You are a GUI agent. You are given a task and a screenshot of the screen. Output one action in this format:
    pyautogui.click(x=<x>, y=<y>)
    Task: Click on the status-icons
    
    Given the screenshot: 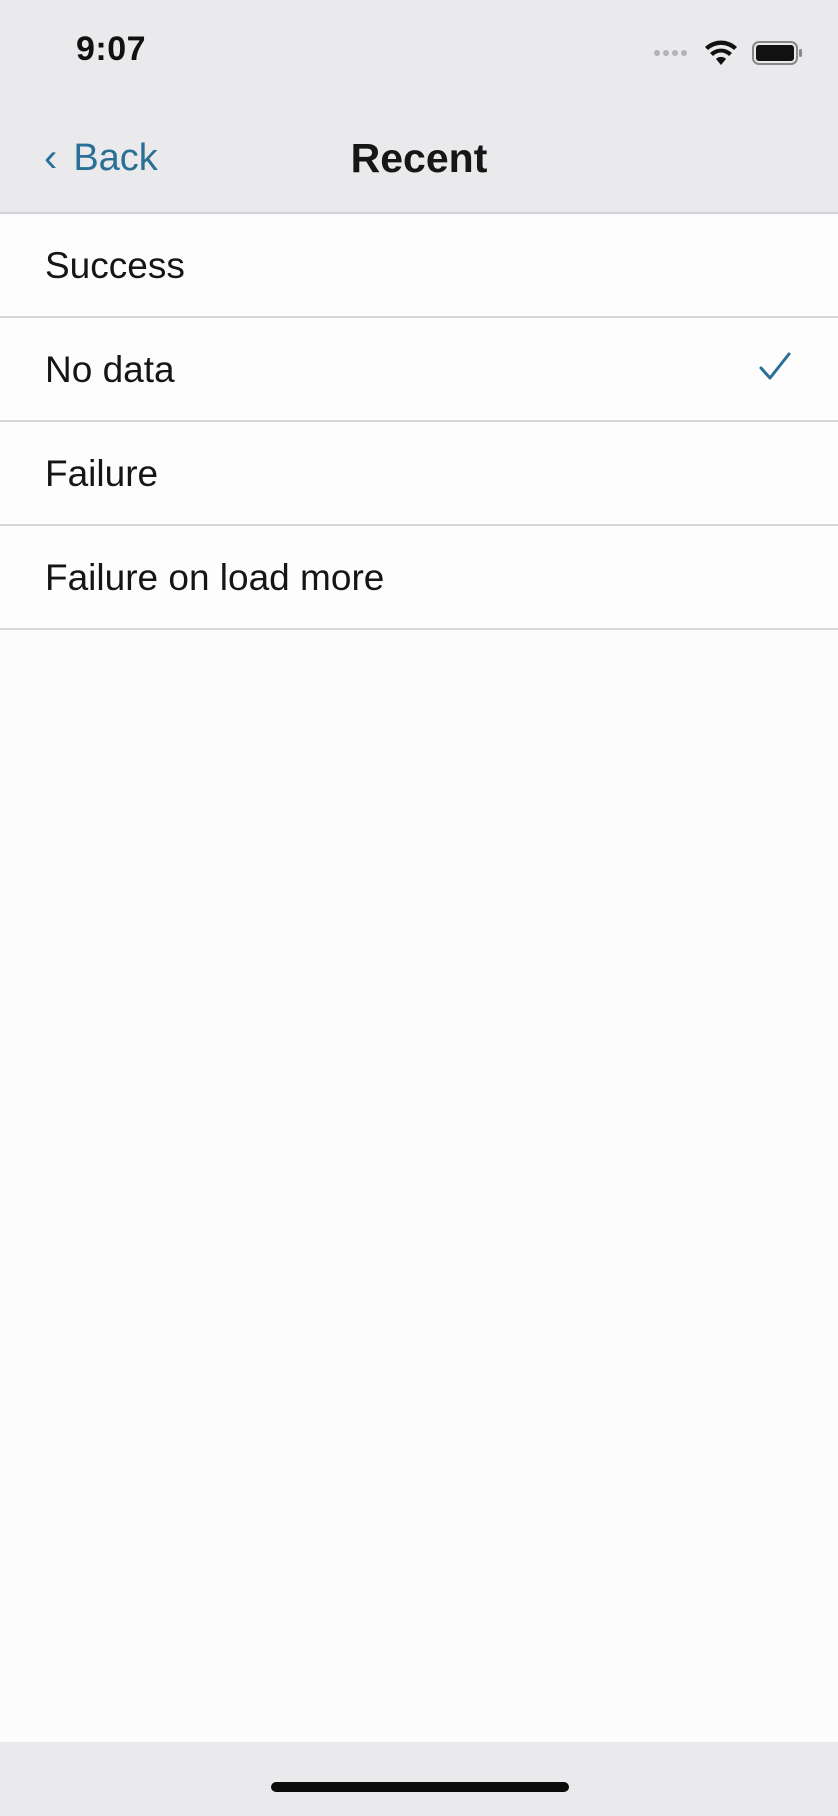 What is the action you would take?
    pyautogui.click(x=729, y=53)
    